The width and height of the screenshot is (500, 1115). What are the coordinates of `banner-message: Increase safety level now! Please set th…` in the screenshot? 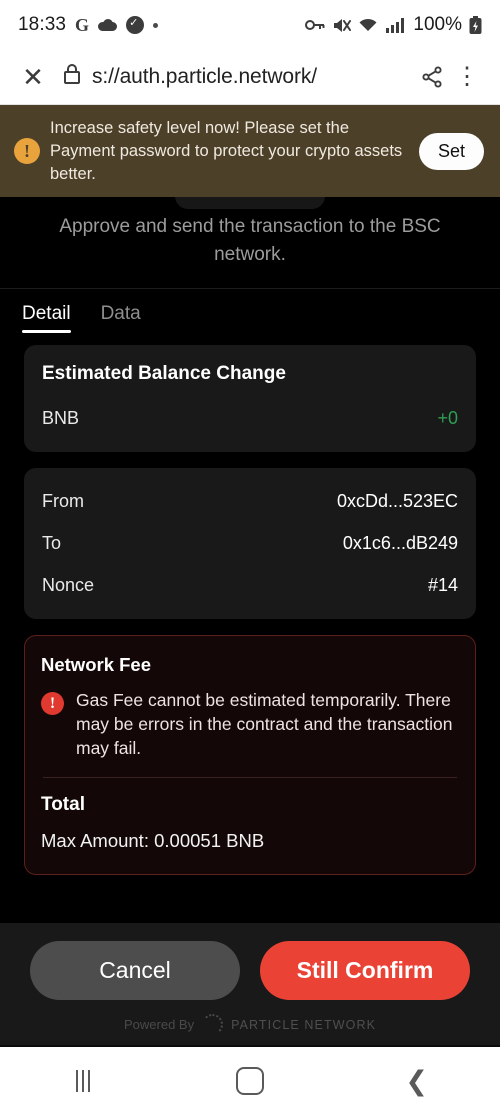 It's located at (226, 151).